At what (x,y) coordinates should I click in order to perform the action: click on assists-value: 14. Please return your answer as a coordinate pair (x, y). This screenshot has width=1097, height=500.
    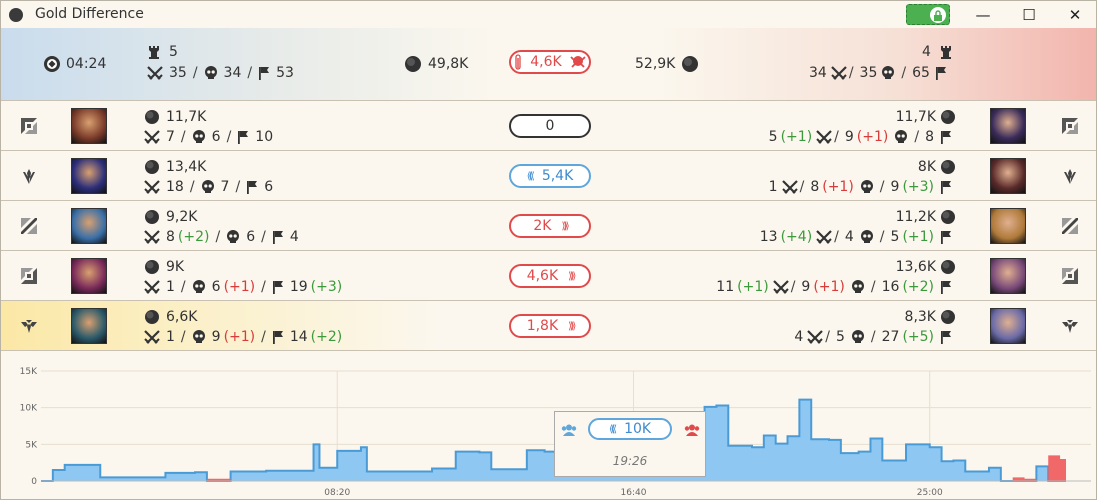
    Looking at the image, I should click on (298, 337).